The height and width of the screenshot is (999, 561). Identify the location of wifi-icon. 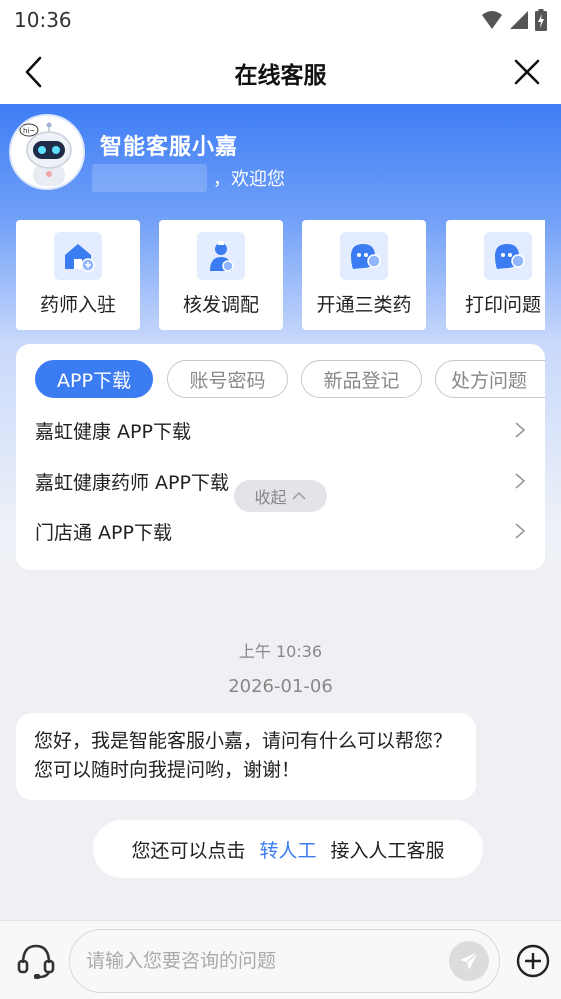
(492, 20).